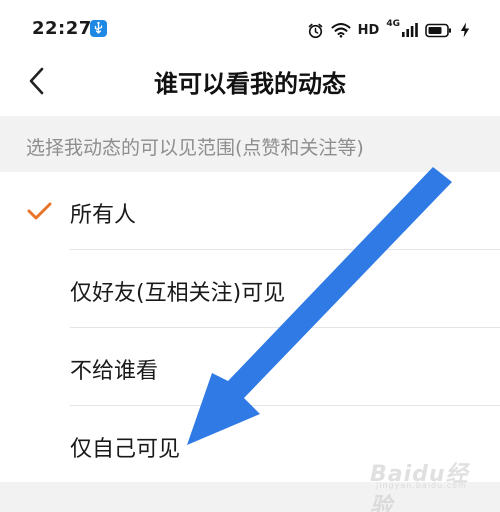 Image resolution: width=500 pixels, height=512 pixels. What do you see at coordinates (341, 30) in the screenshot?
I see `wifi-icon` at bounding box center [341, 30].